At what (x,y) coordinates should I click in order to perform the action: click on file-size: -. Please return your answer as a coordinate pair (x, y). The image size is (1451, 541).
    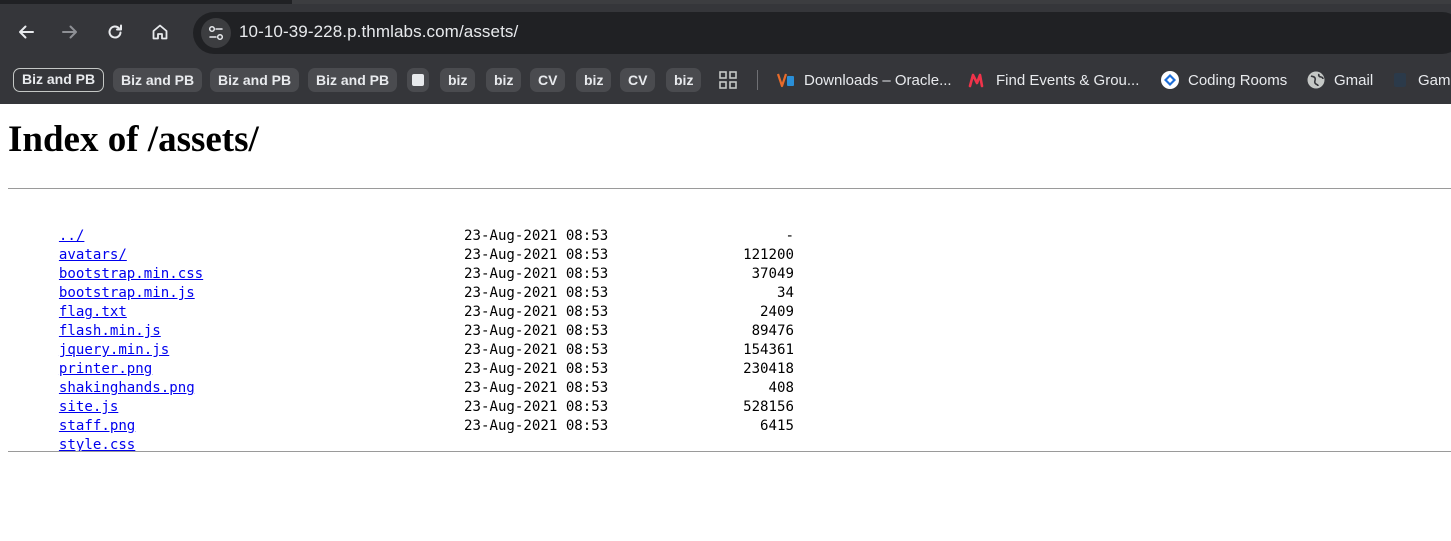
    Looking at the image, I should click on (790, 236).